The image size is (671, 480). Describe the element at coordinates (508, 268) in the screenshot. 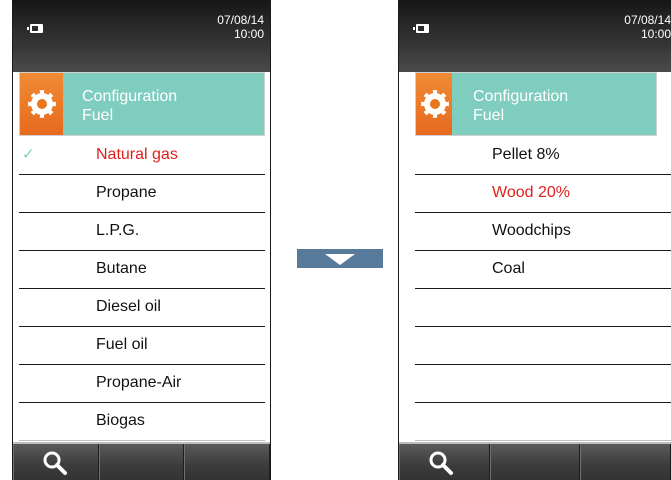

I see `list-item-label: Coal` at that location.